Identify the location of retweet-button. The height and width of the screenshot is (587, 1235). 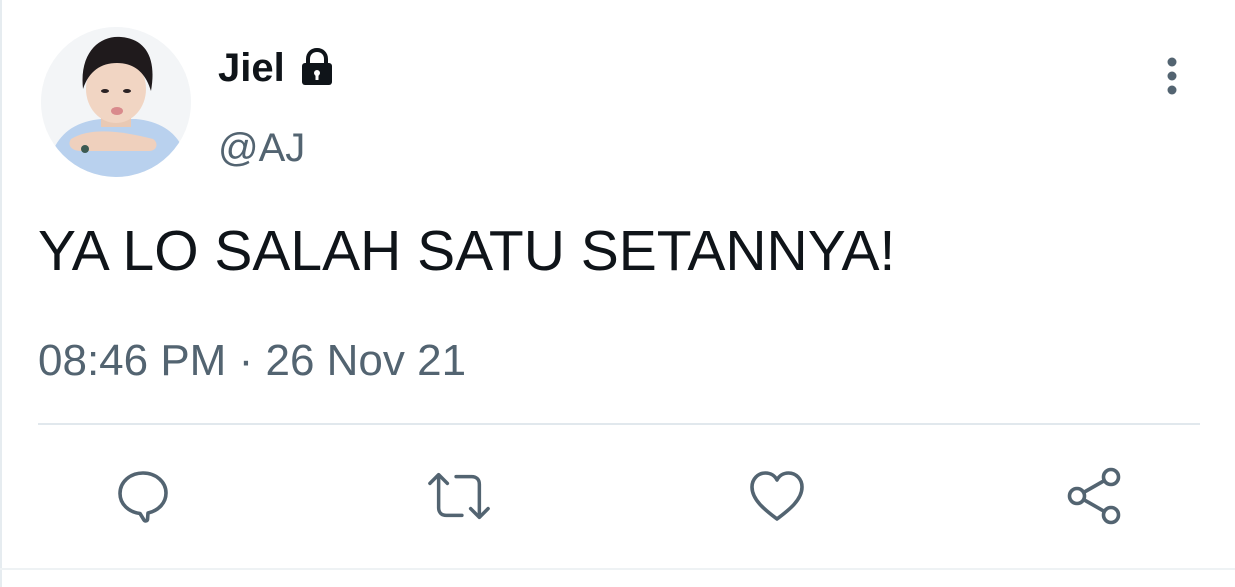
(459, 496).